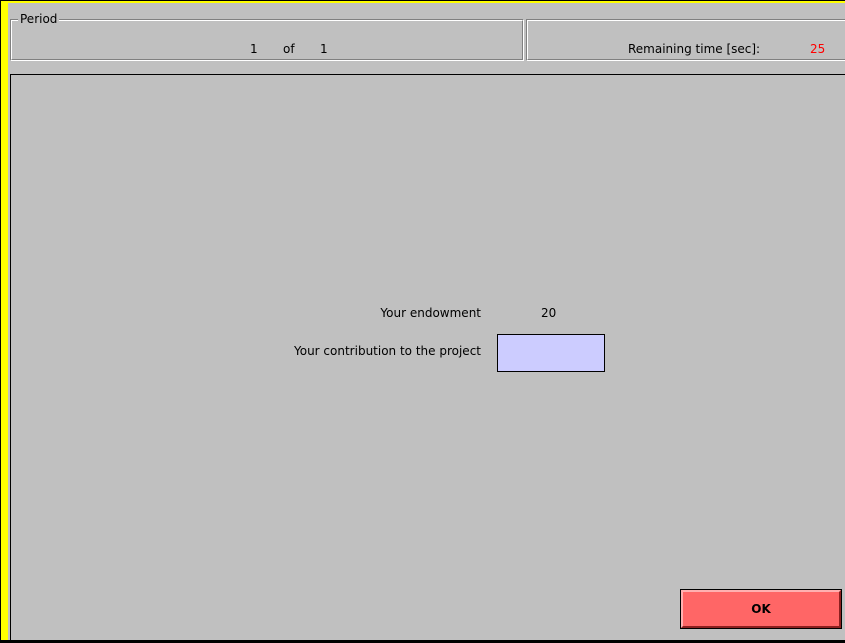 Image resolution: width=845 pixels, height=643 pixels. I want to click on ok-button: OK, so click(761, 609).